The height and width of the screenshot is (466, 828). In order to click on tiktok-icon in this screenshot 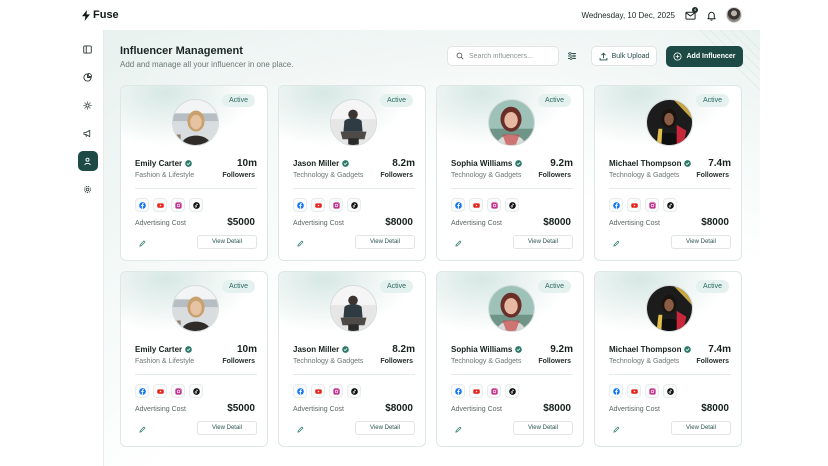, I will do `click(196, 205)`.